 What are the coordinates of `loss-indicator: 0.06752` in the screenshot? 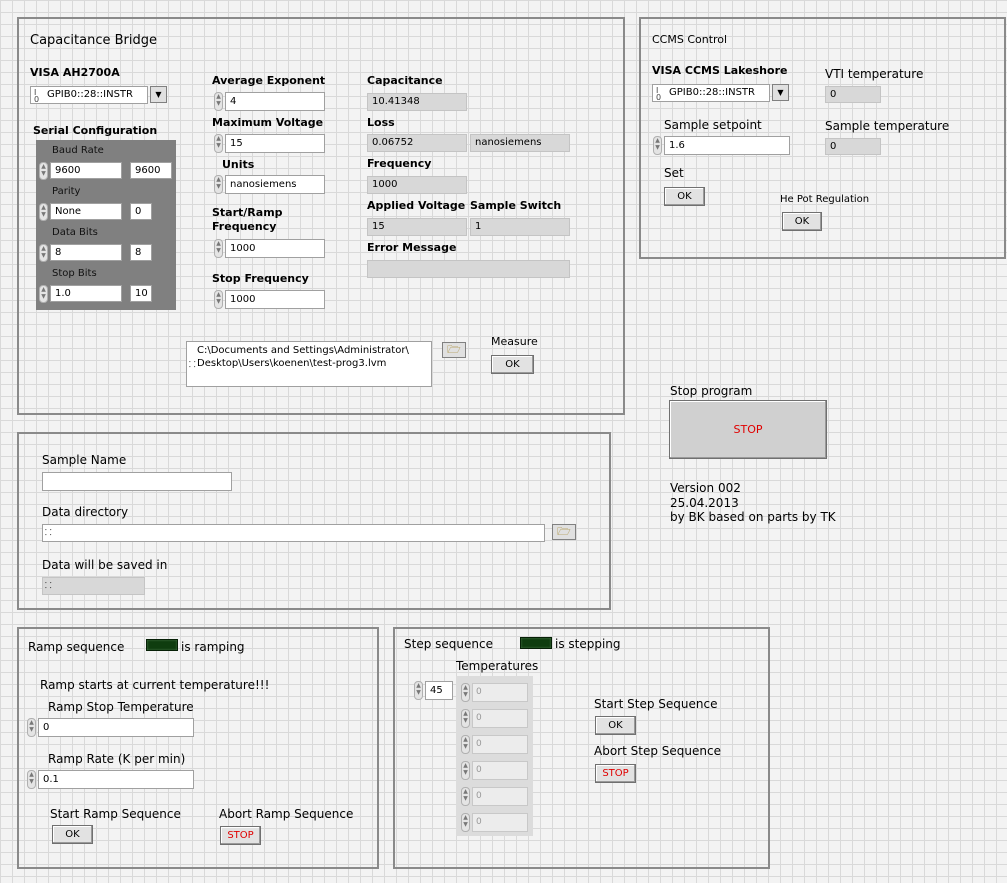 It's located at (417, 143).